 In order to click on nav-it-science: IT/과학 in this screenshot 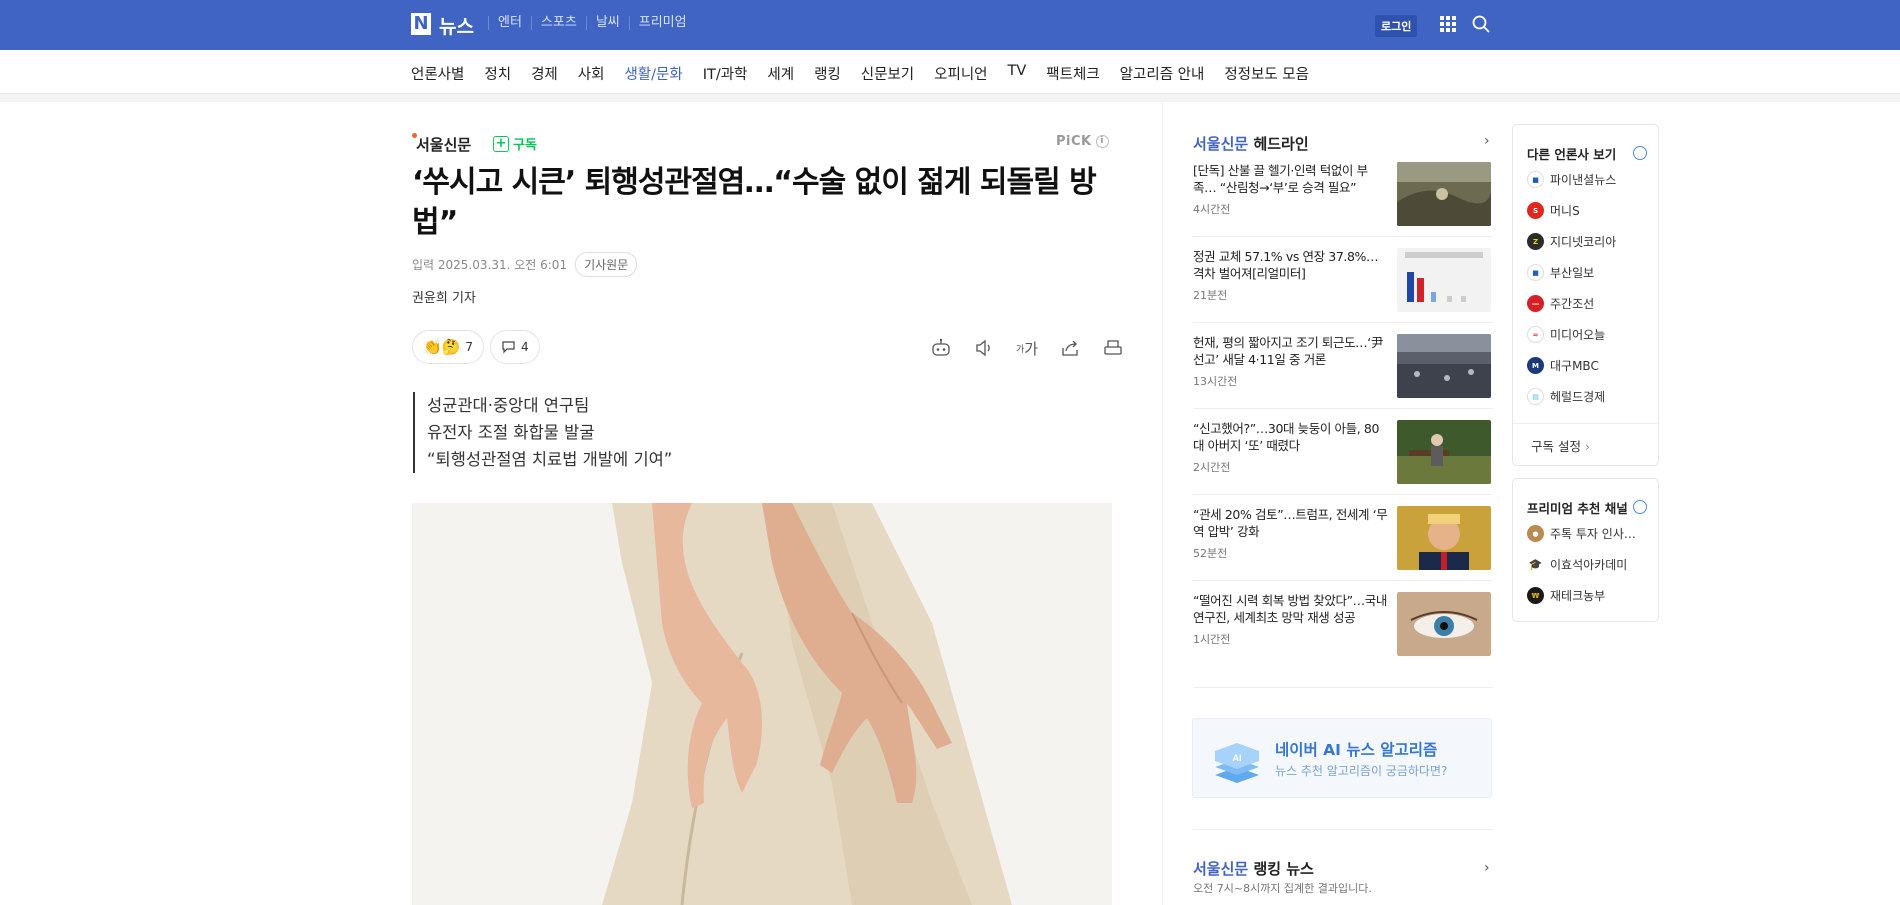, I will do `click(725, 79)`.